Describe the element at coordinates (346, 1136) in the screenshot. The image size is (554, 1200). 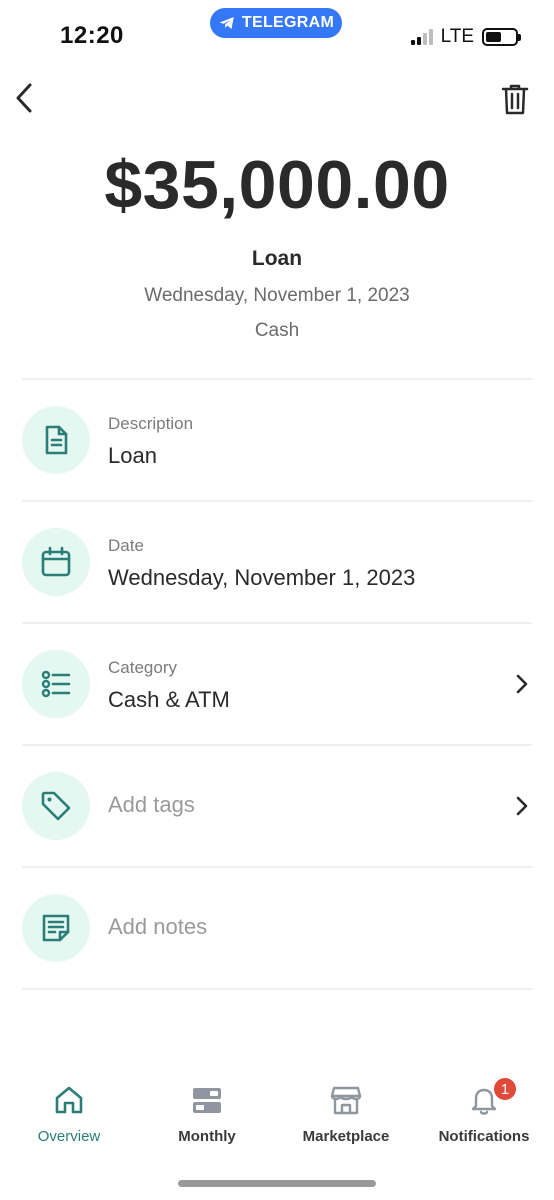
I see `tab-marketplace-label: Marketplace` at that location.